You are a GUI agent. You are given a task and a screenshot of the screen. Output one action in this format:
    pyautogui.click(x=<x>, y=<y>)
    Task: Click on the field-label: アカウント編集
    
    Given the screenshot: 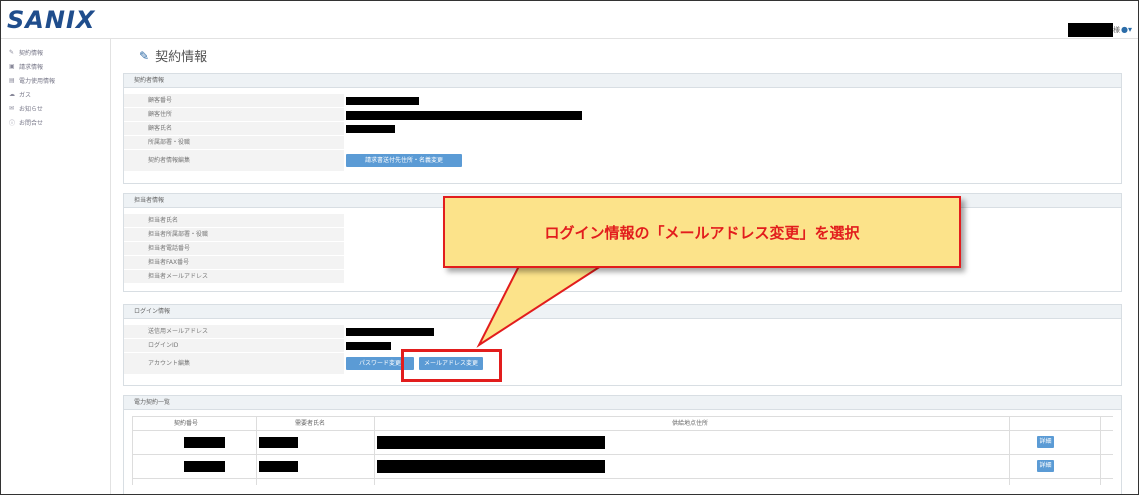 What is the action you would take?
    pyautogui.click(x=234, y=364)
    